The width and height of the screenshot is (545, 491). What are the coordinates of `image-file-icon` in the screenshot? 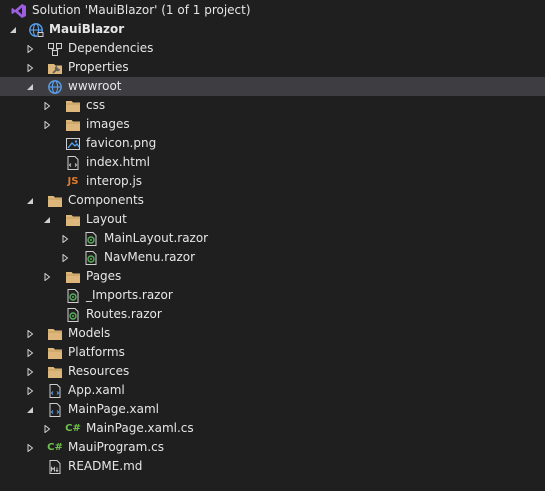 It's located at (73, 144).